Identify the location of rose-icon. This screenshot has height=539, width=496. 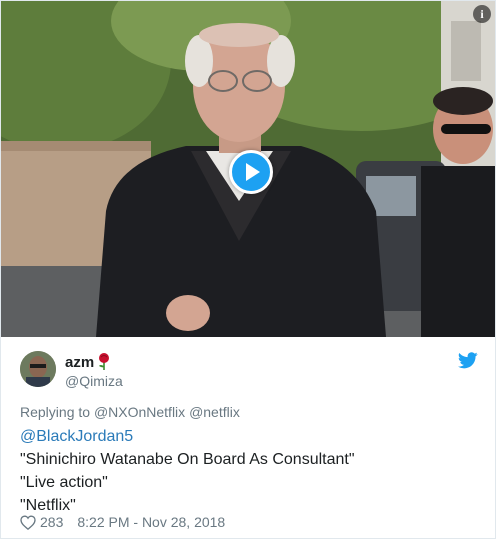
(104, 361).